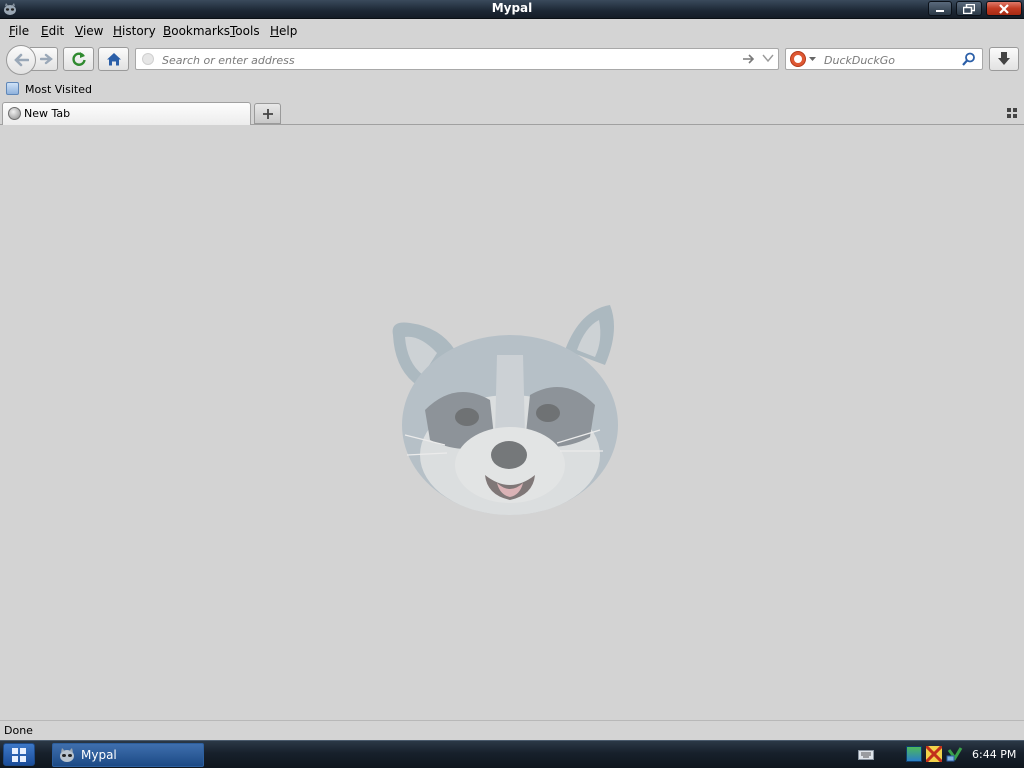 The width and height of the screenshot is (1024, 768). I want to click on status-text: Done, so click(18, 730).